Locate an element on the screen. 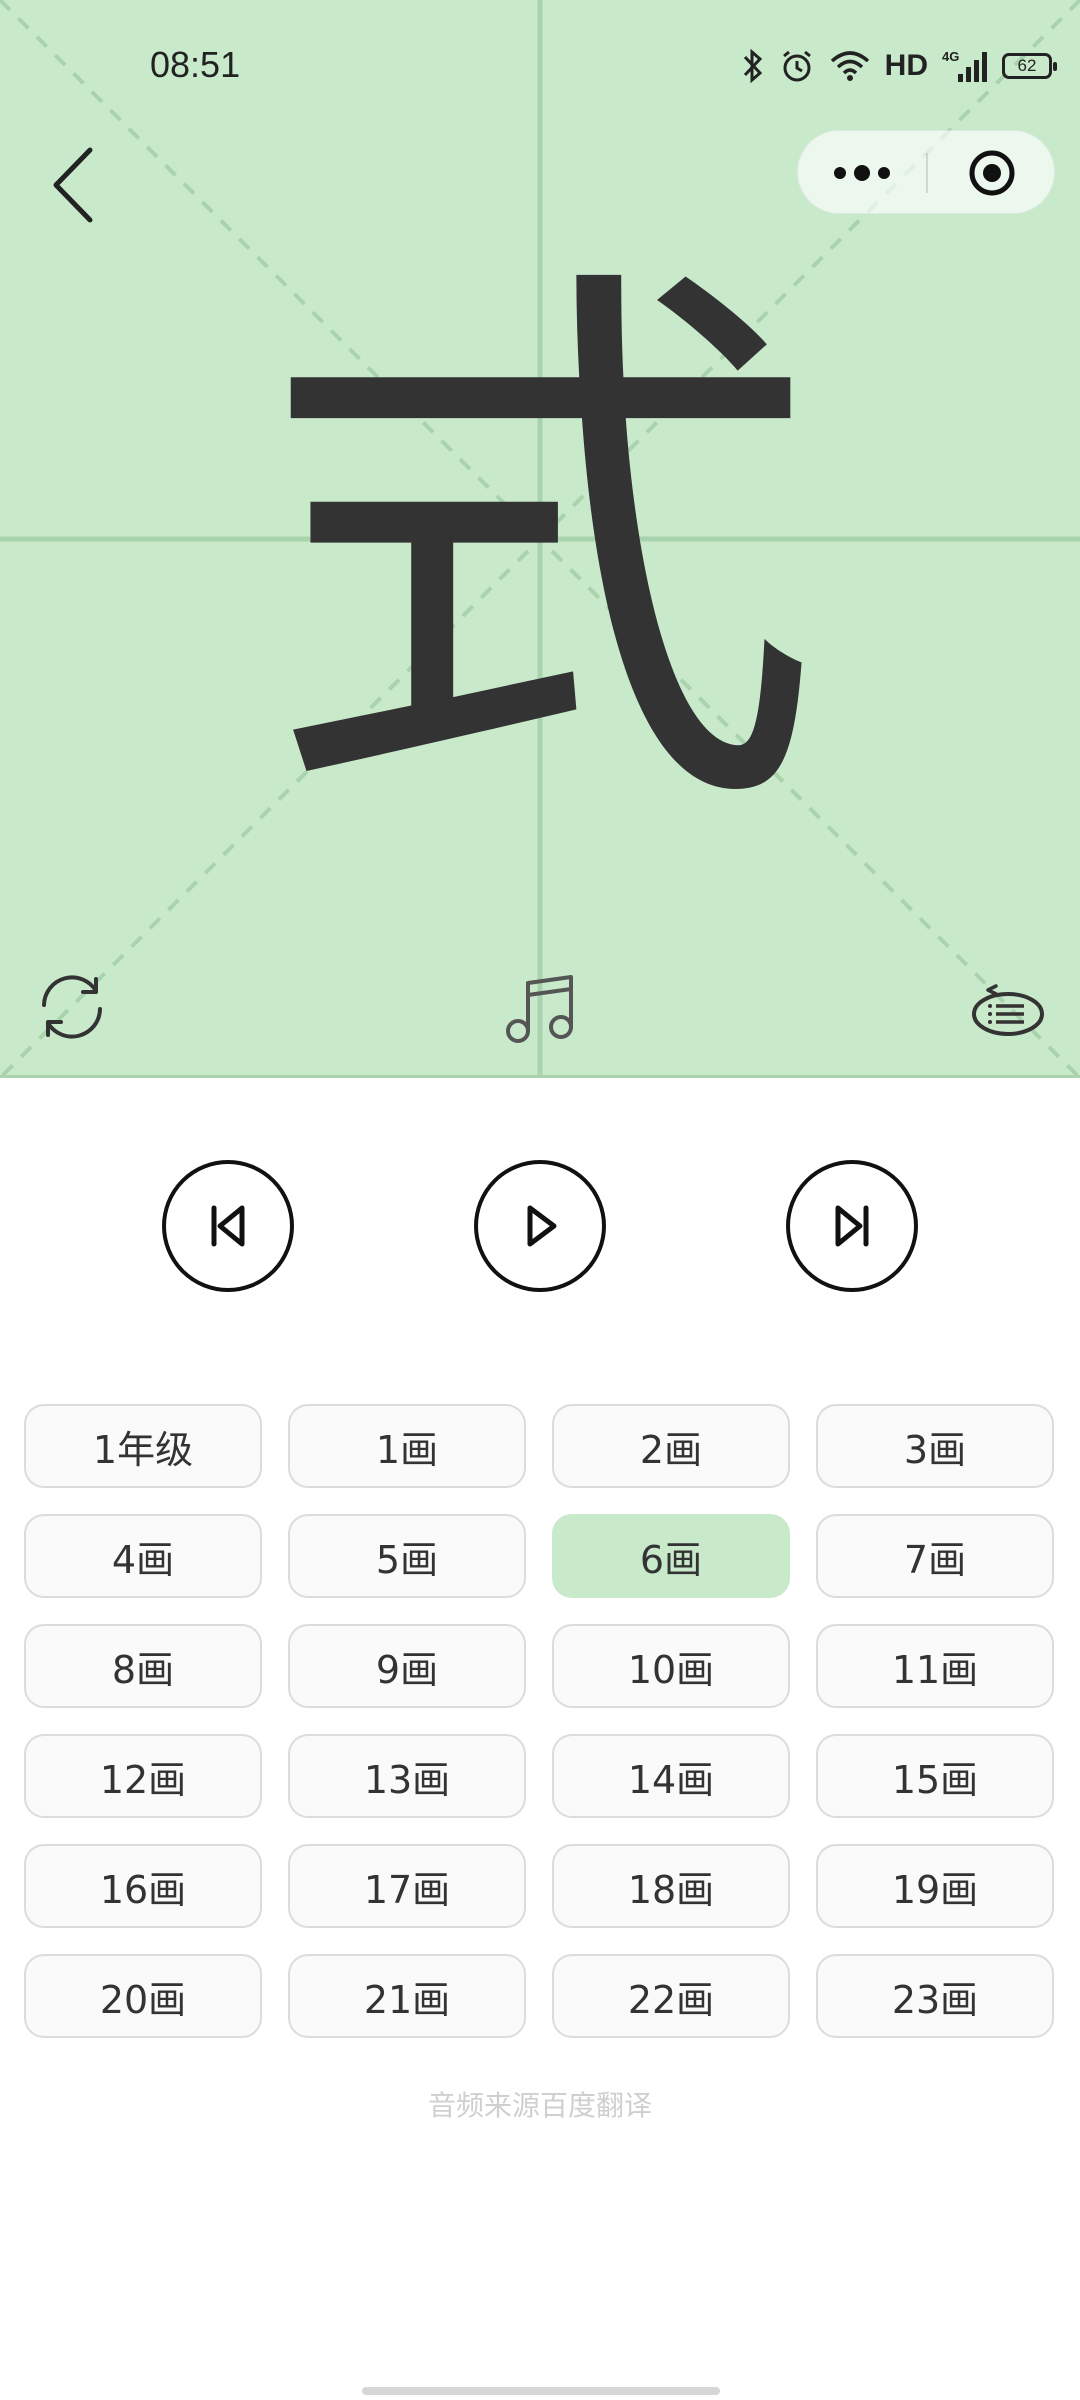 This screenshot has width=1080, height=2400. chip-12-strokes: 12画 is located at coordinates (143, 1776).